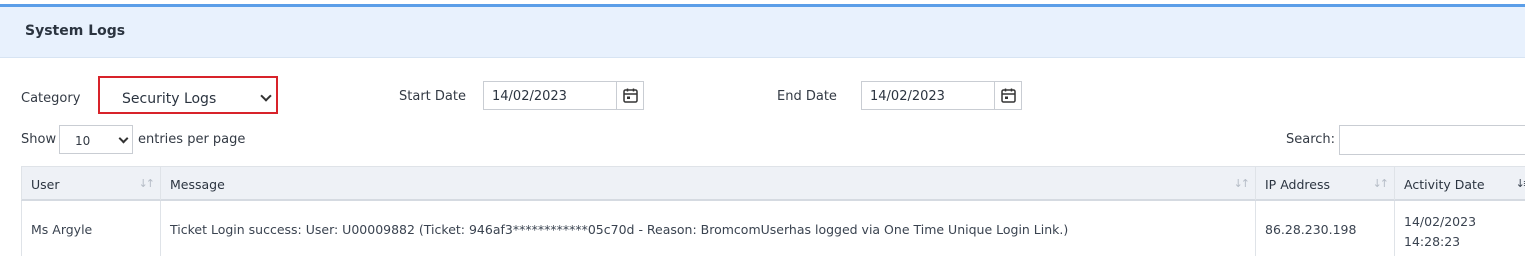 The image size is (1525, 256). Describe the element at coordinates (1460, 183) in the screenshot. I see `column-header-activity-date: Activity Date ↓≡` at that location.